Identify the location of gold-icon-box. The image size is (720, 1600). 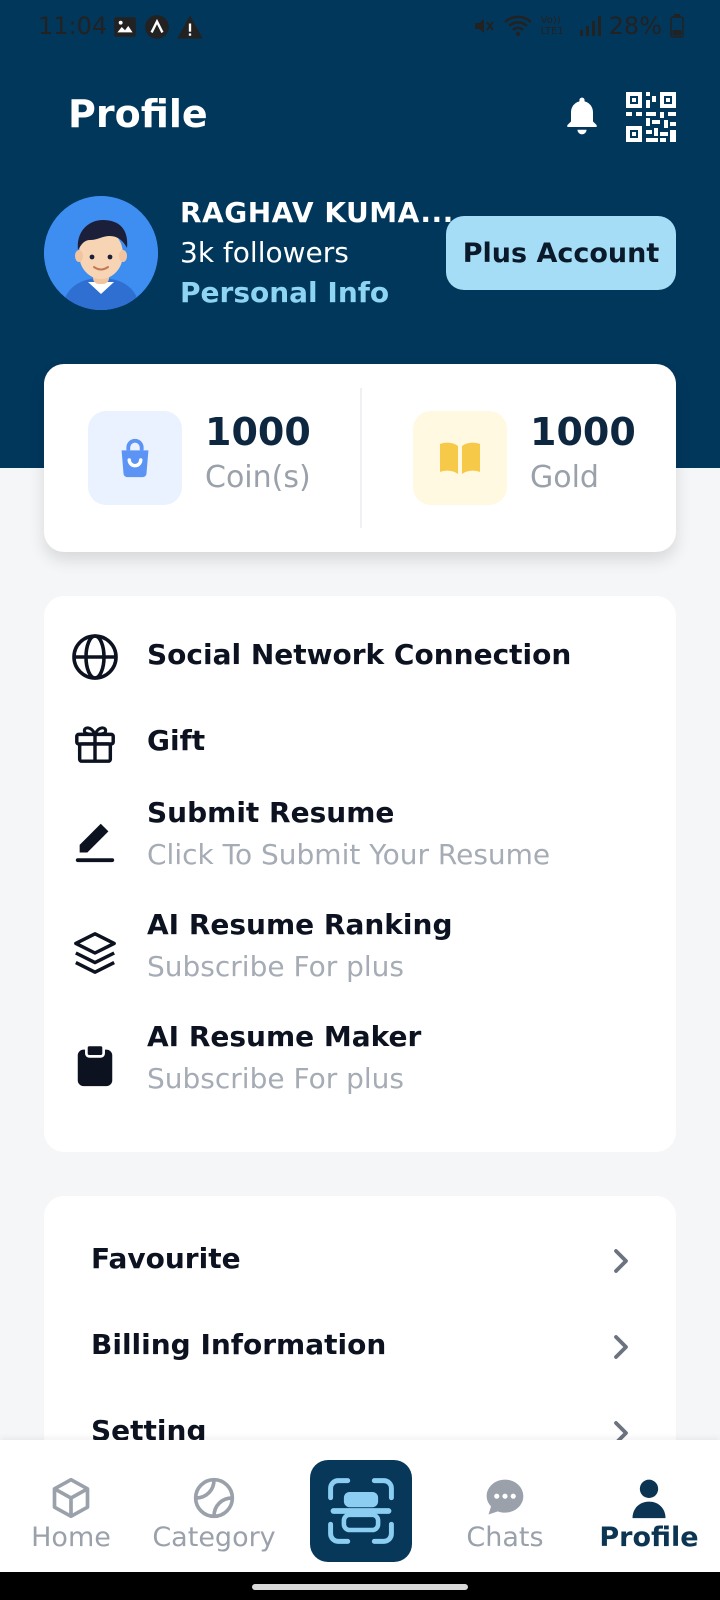
(460, 458).